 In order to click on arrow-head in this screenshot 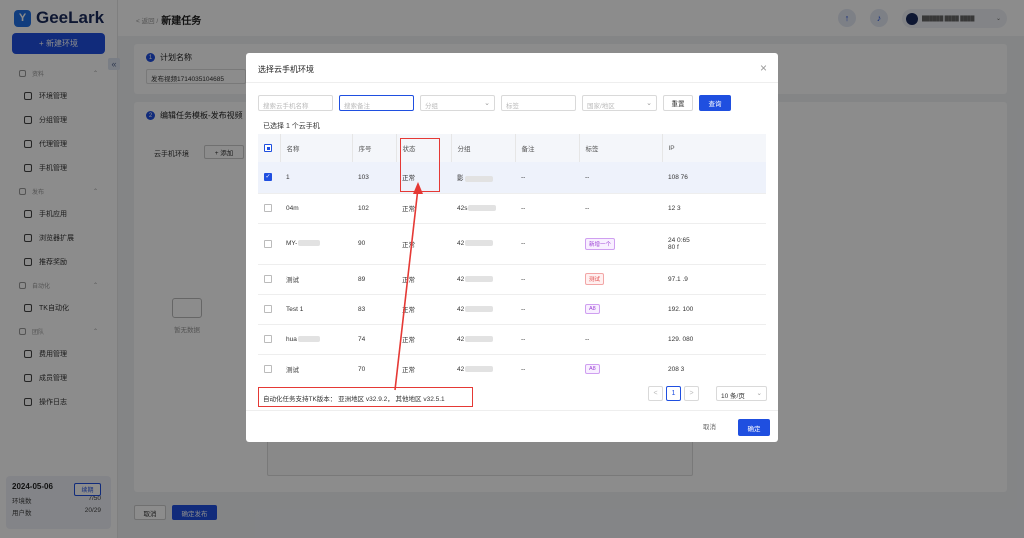, I will do `click(418, 188)`.